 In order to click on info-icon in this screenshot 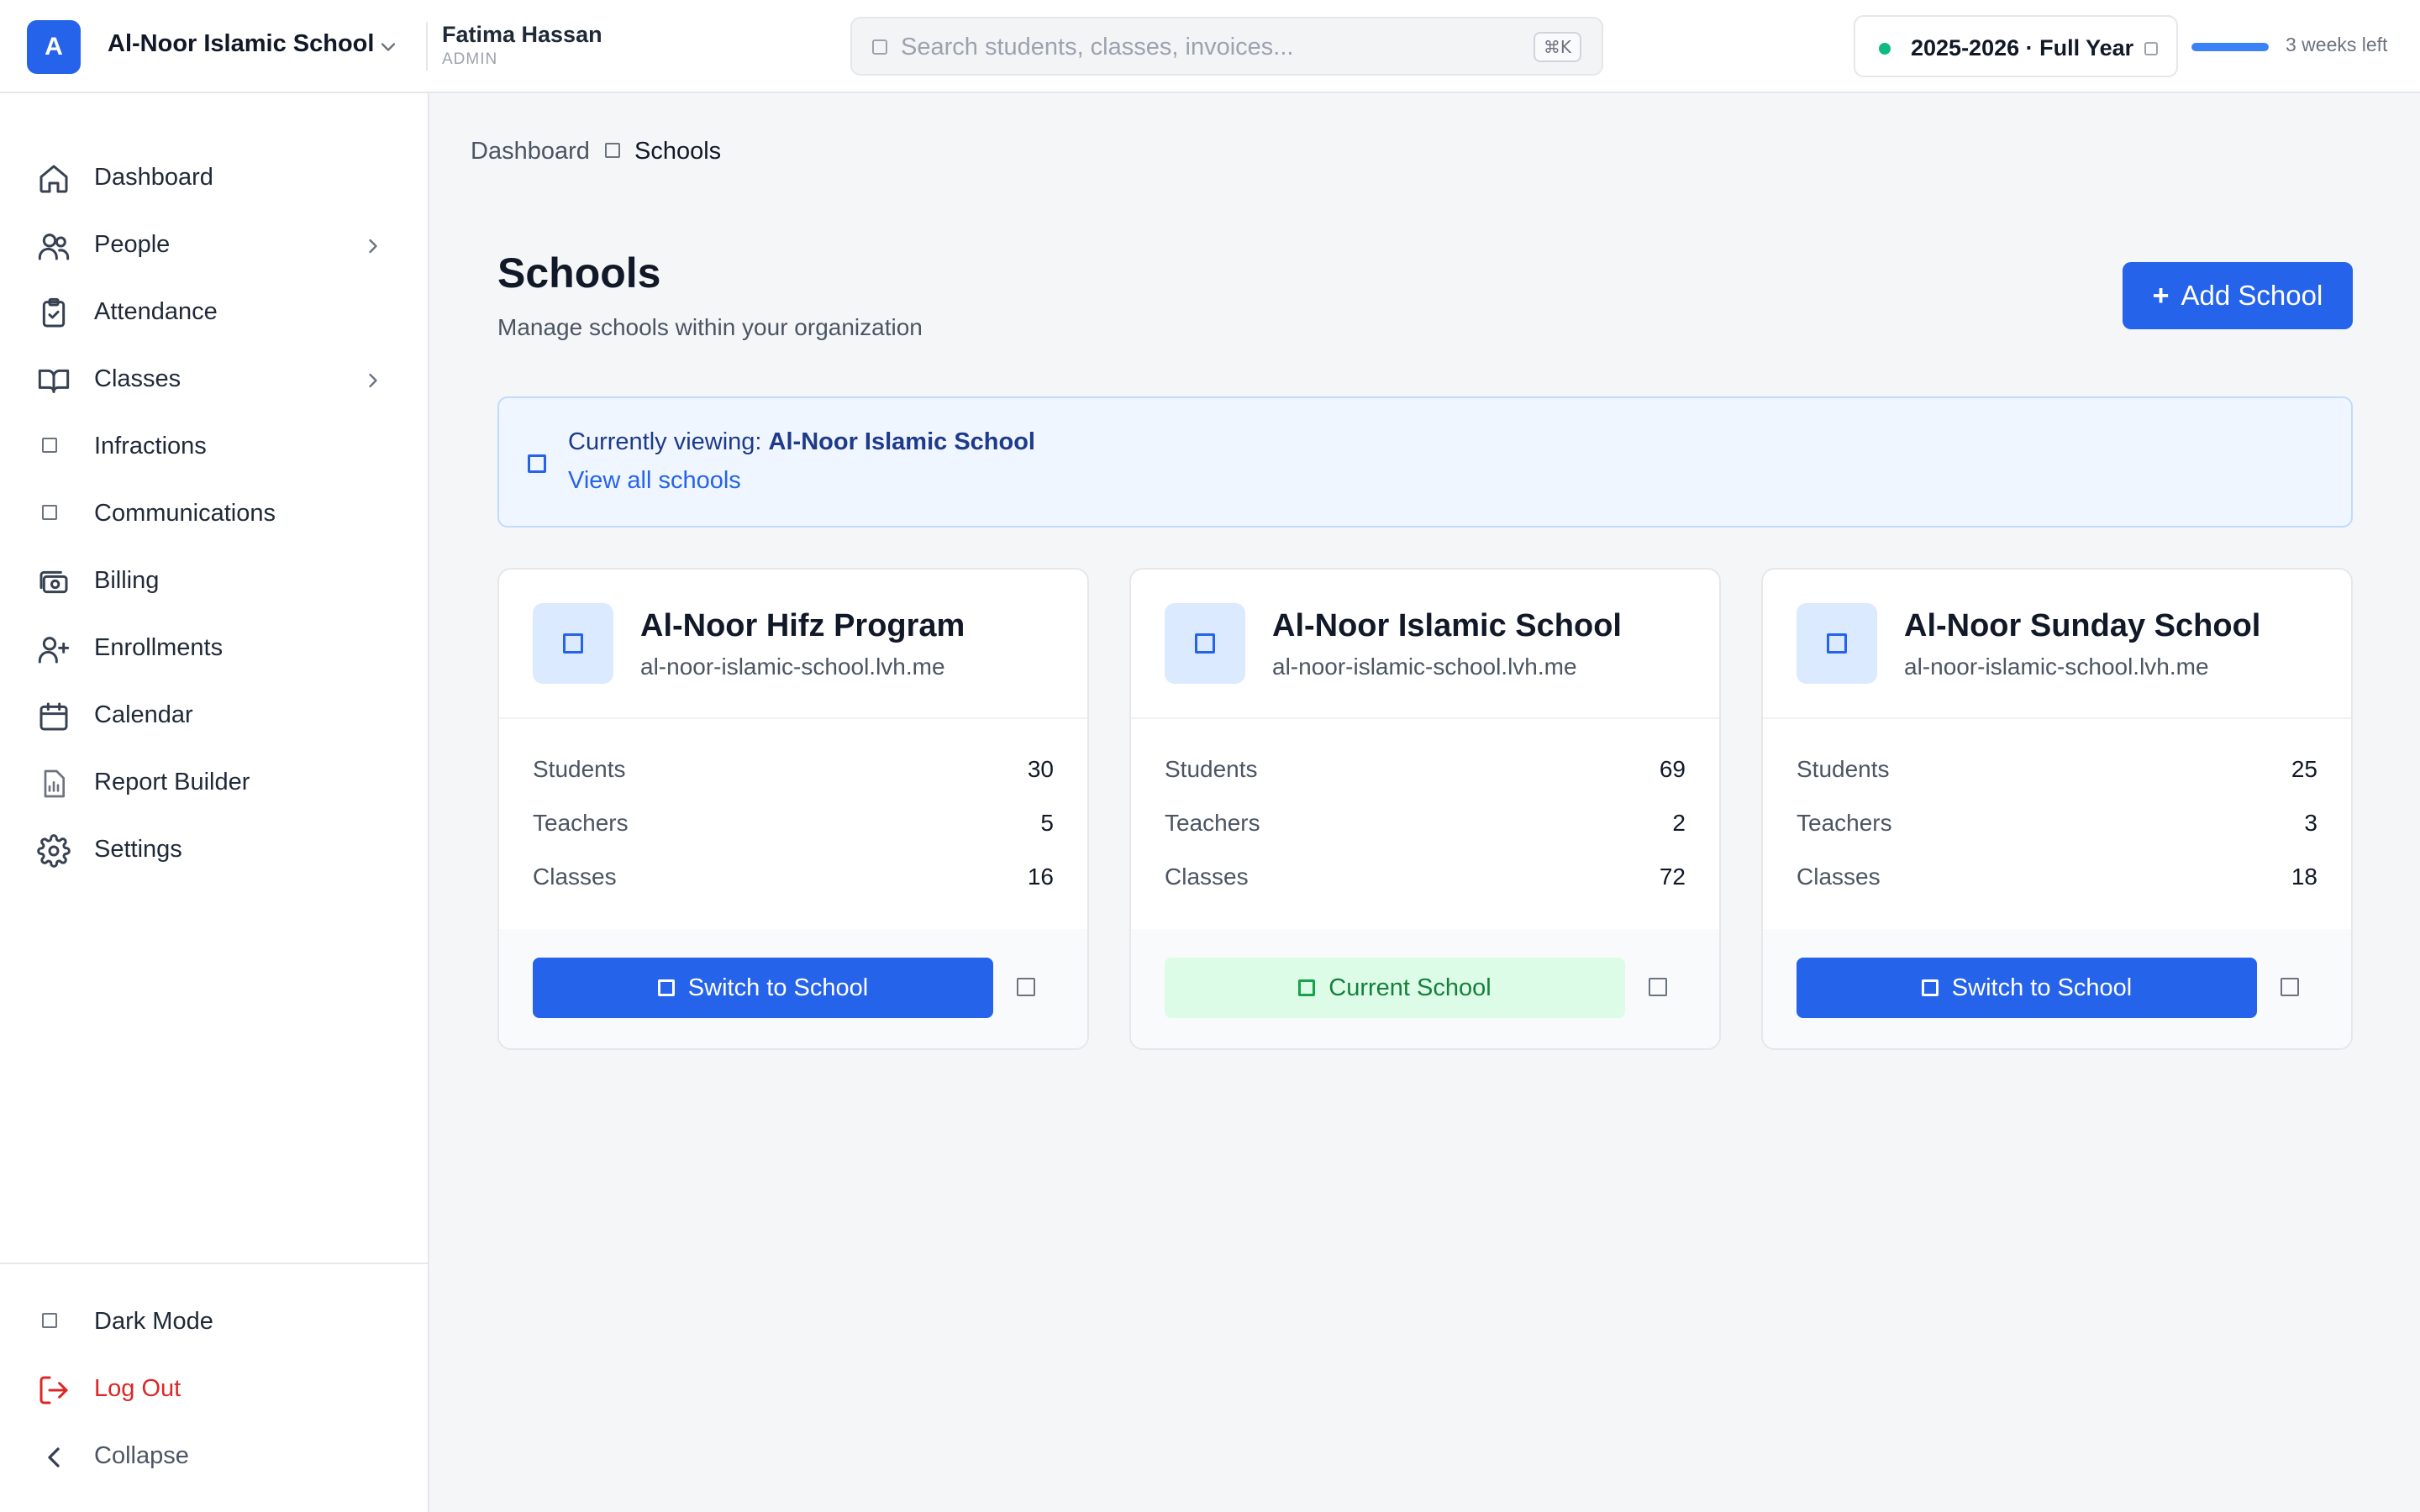, I will do `click(537, 463)`.